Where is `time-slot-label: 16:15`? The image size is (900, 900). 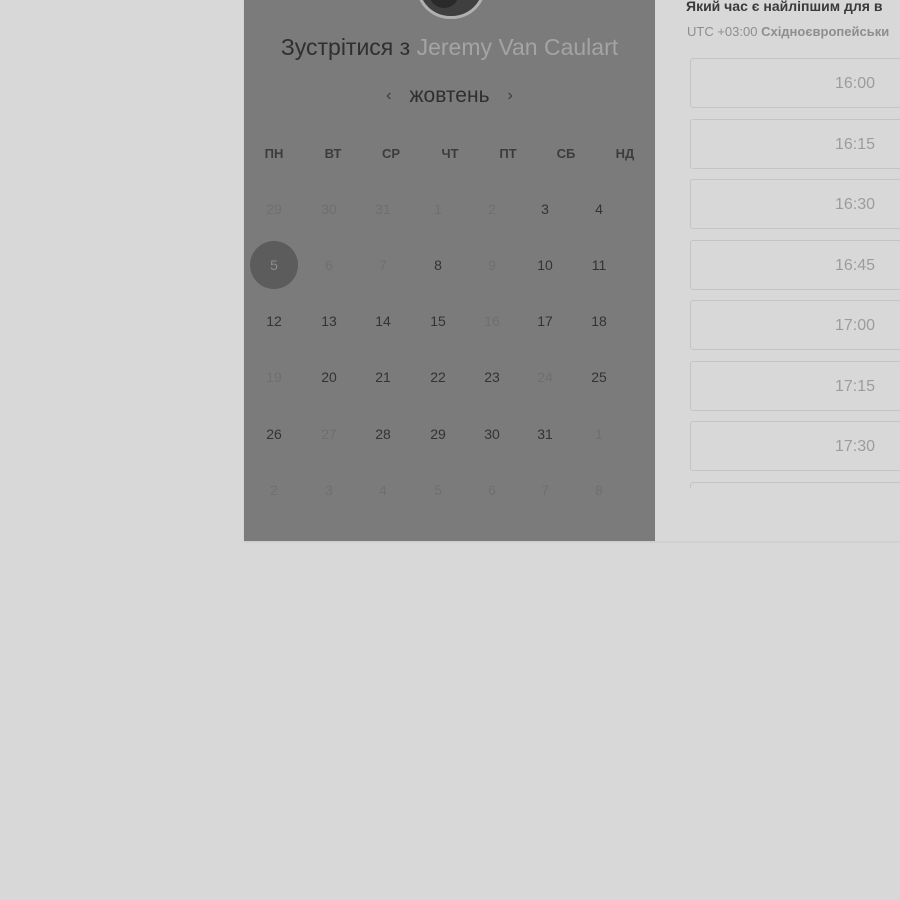 time-slot-label: 16:15 is located at coordinates (855, 144).